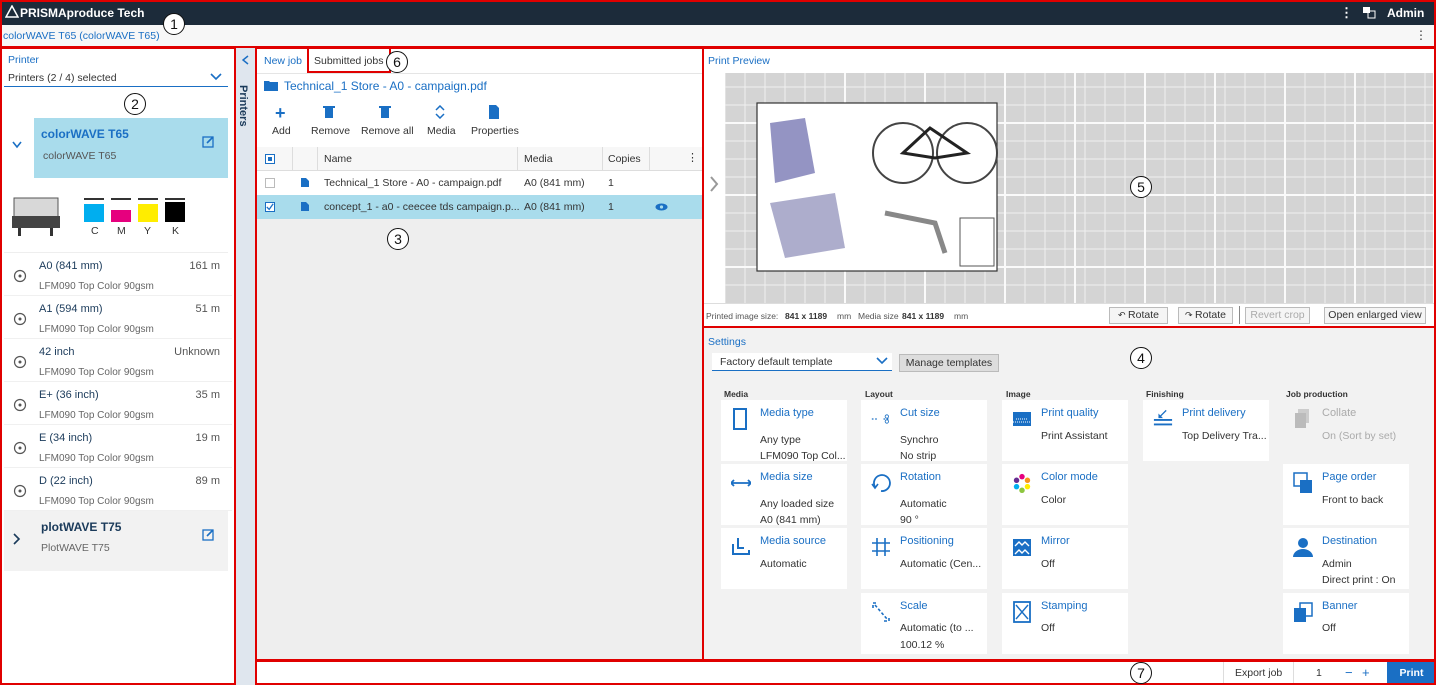  Describe the element at coordinates (121, 231) in the screenshot. I see `ink-label-m: M` at that location.